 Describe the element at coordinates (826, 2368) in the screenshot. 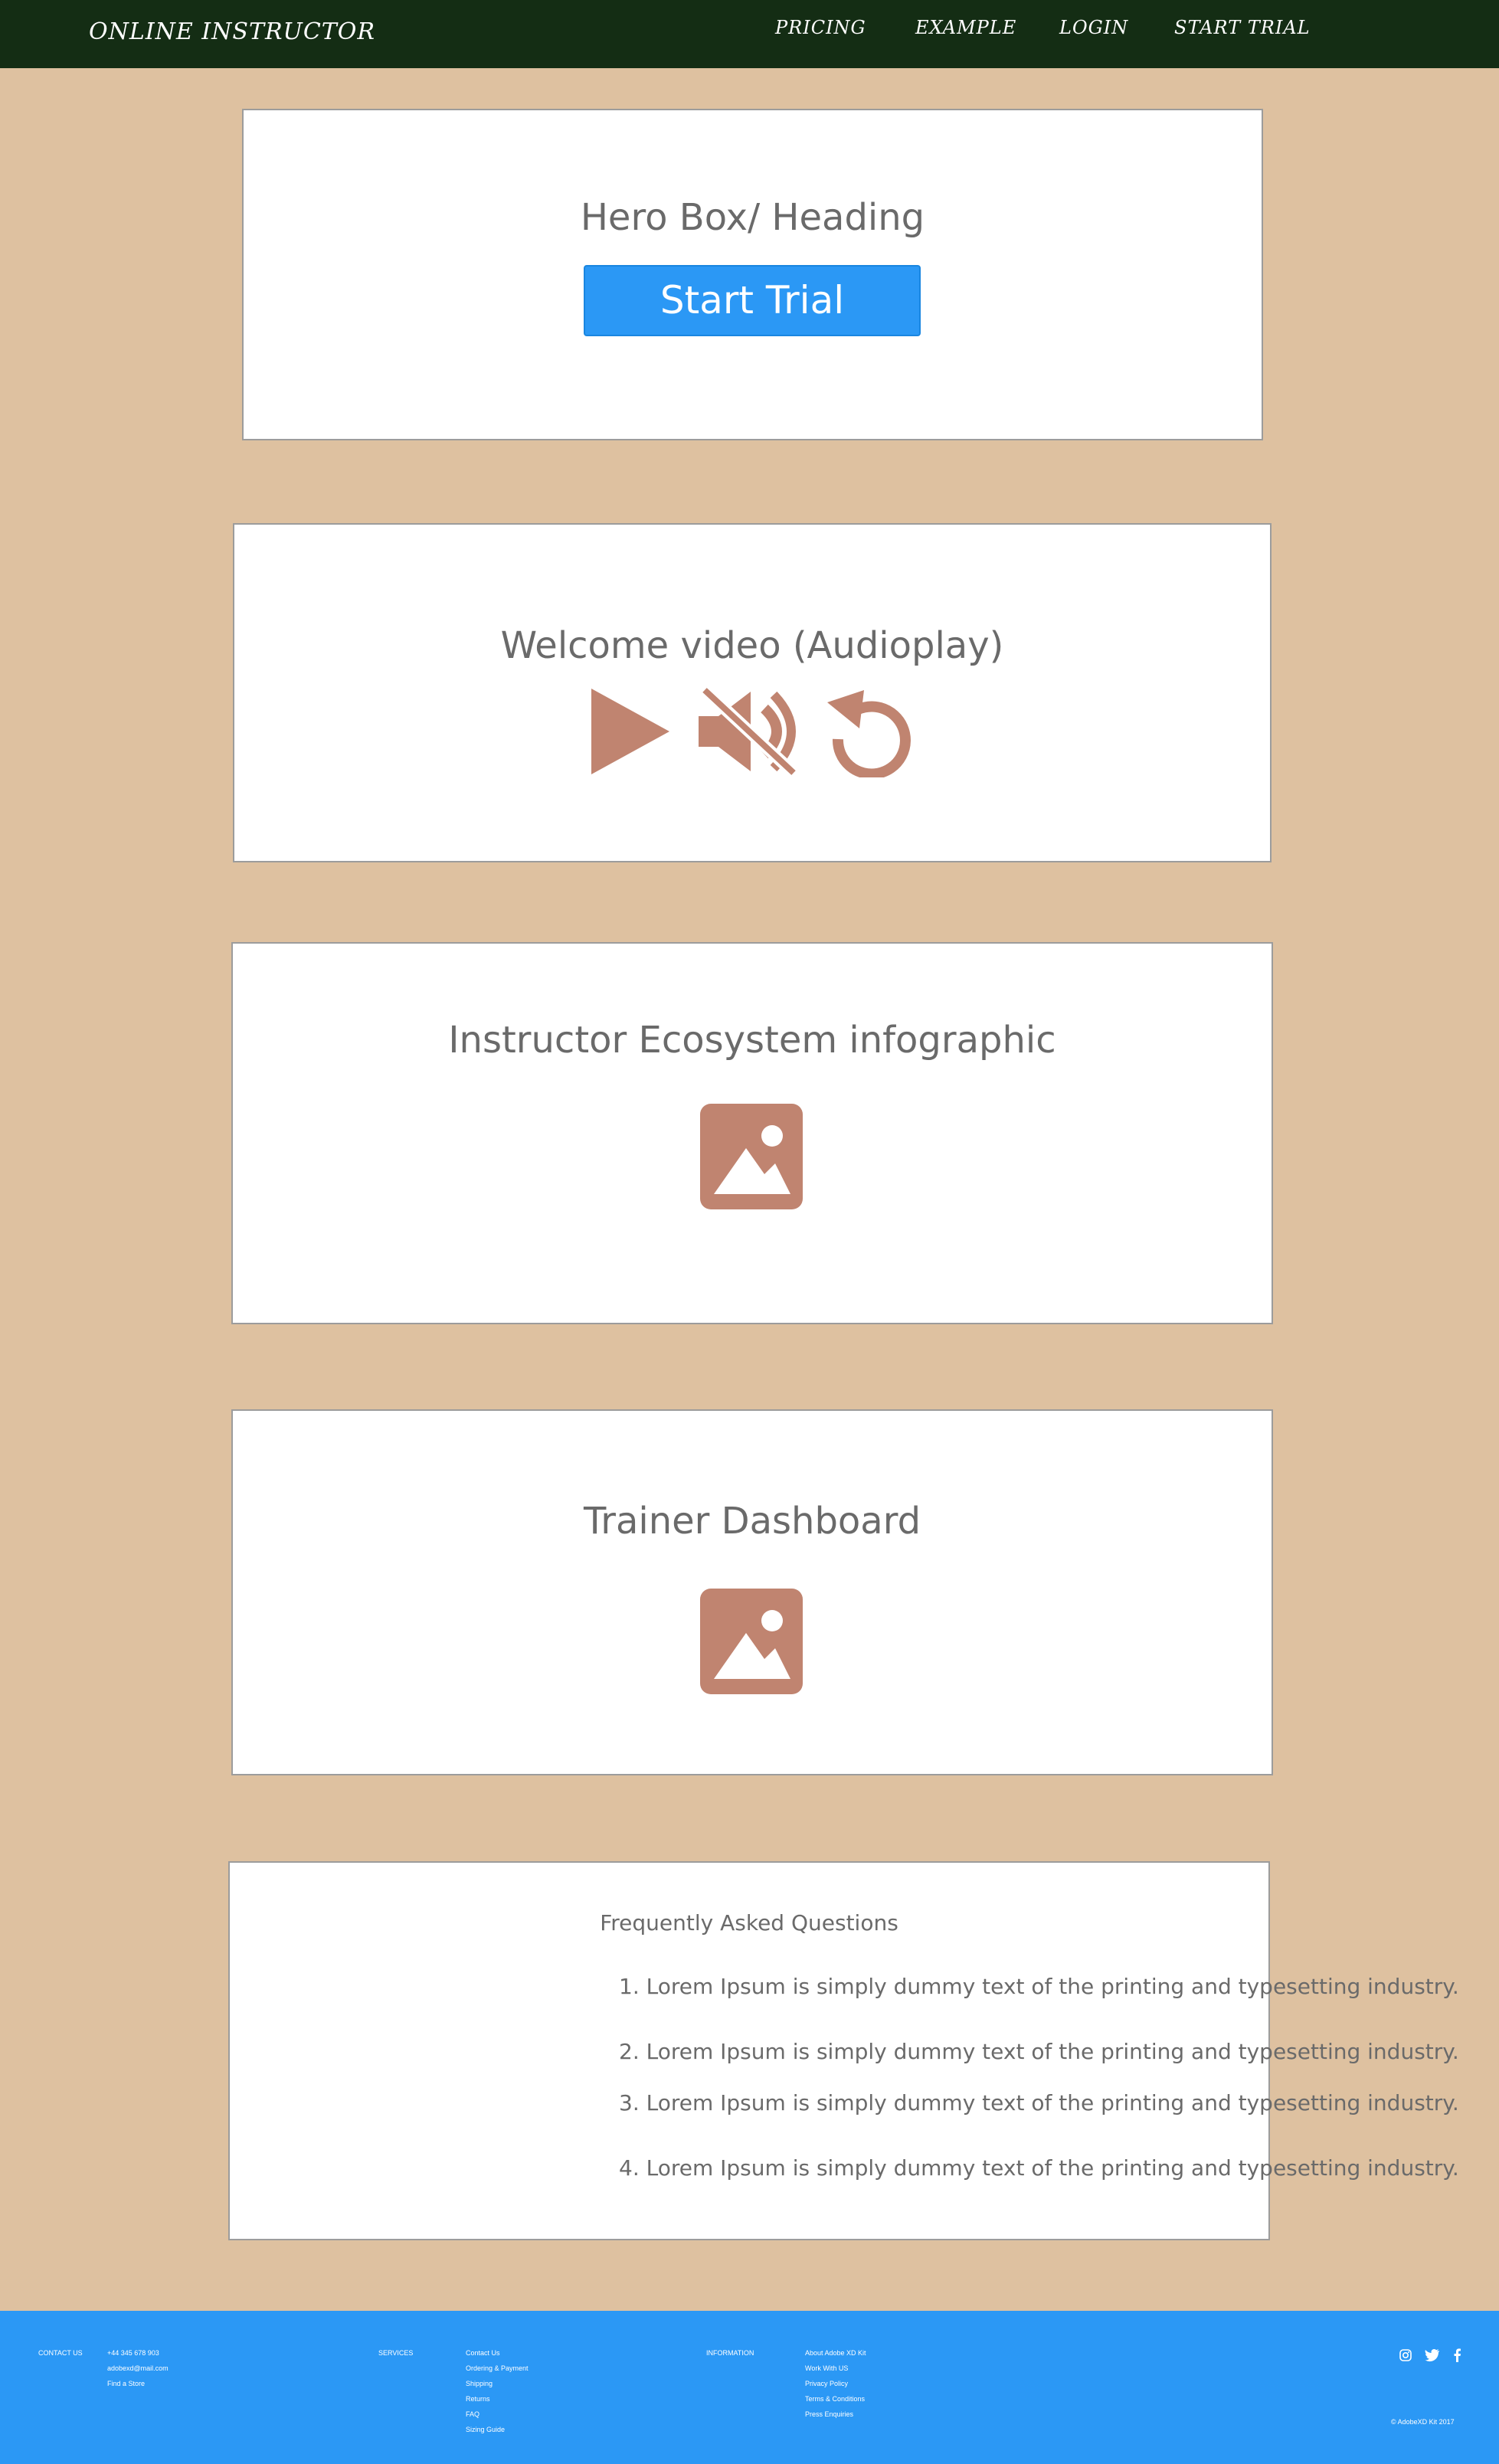

I see `footer-link-work-with-us: Work With US` at that location.